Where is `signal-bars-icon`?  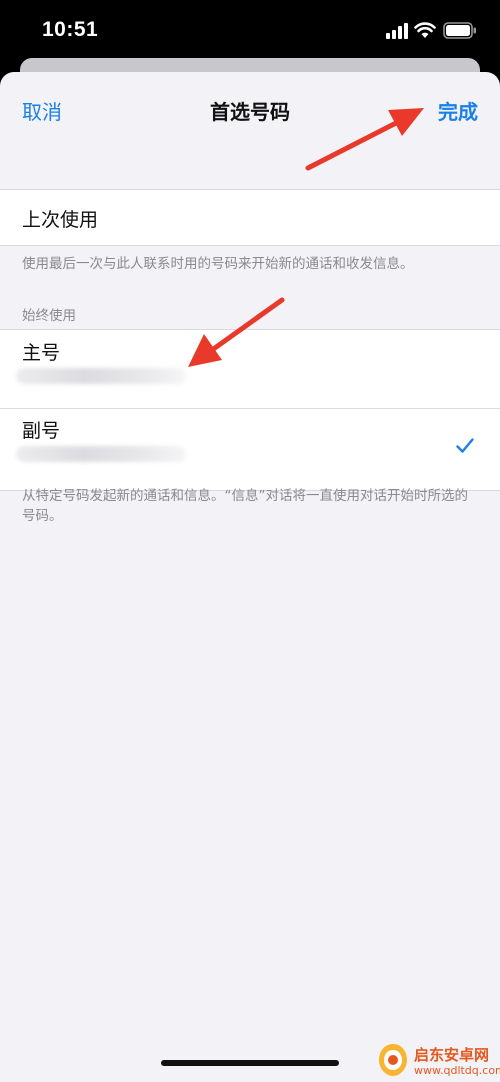
signal-bars-icon is located at coordinates (397, 31).